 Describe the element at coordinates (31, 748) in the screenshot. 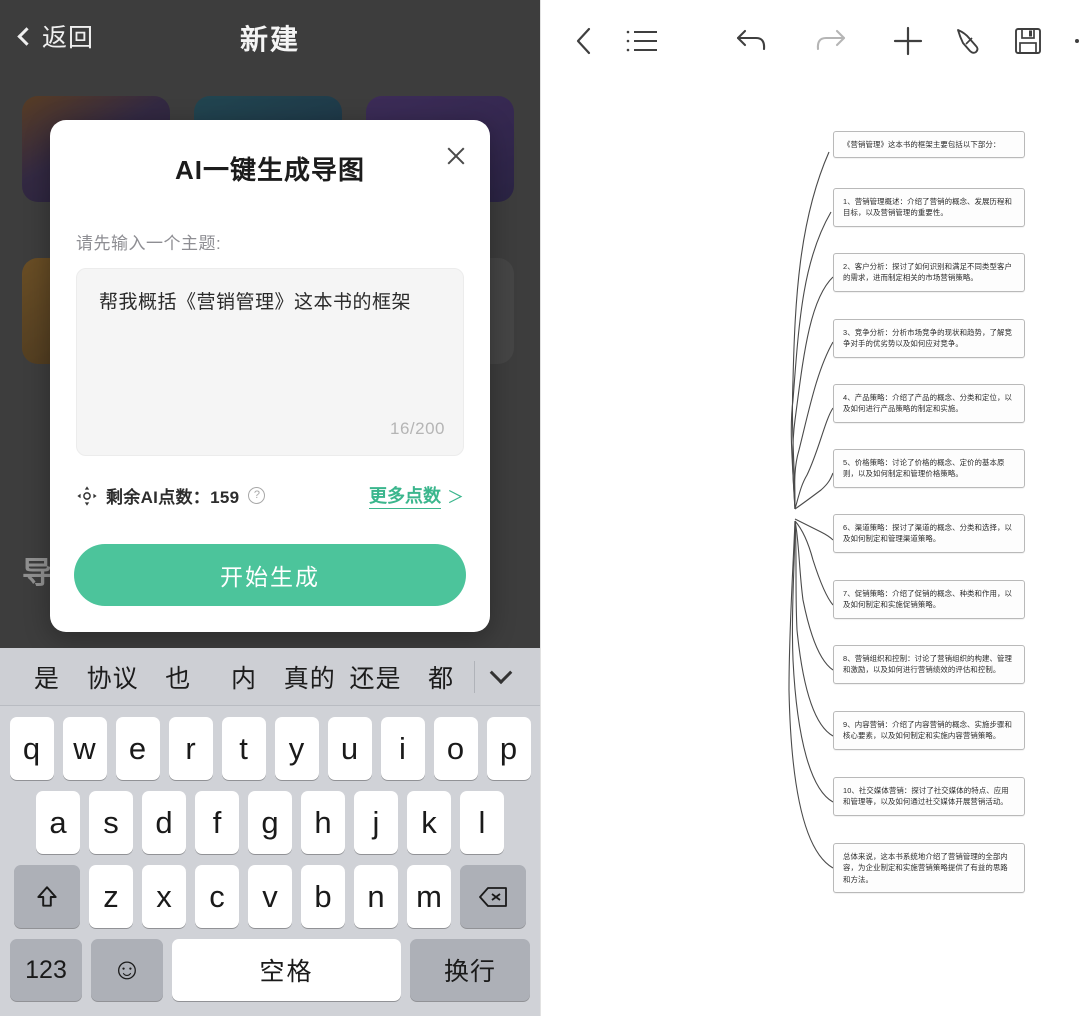

I see `key-q: q` at that location.